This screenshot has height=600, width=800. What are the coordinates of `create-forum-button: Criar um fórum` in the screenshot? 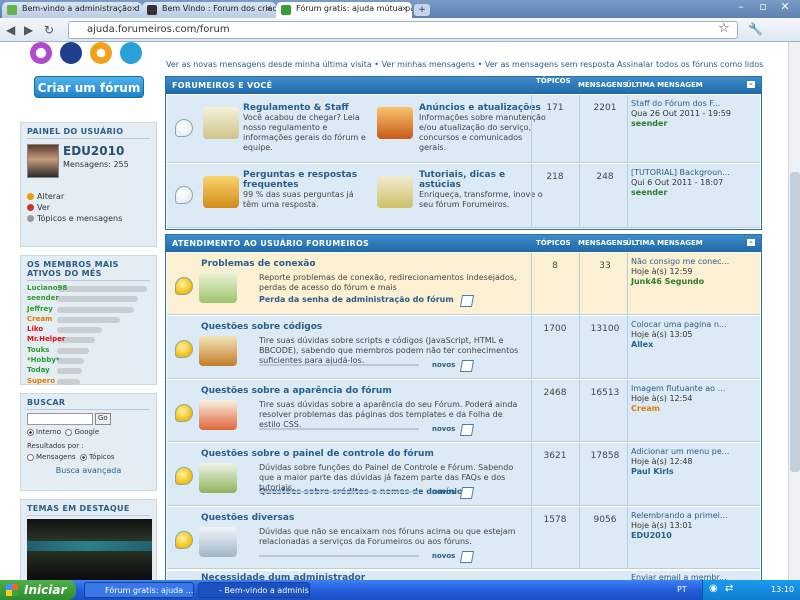 It's located at (89, 87).